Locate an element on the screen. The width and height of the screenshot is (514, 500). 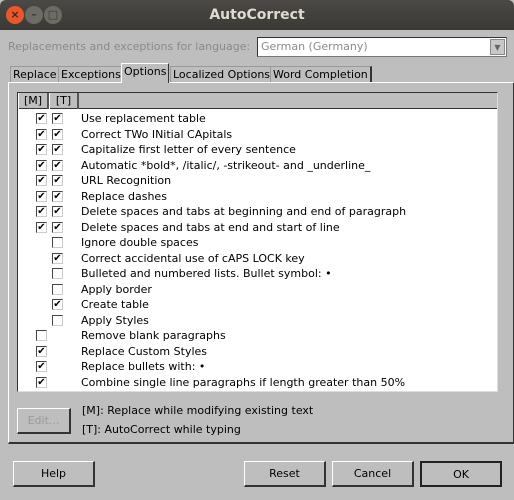
language-value: German (Germany) is located at coordinates (314, 46).